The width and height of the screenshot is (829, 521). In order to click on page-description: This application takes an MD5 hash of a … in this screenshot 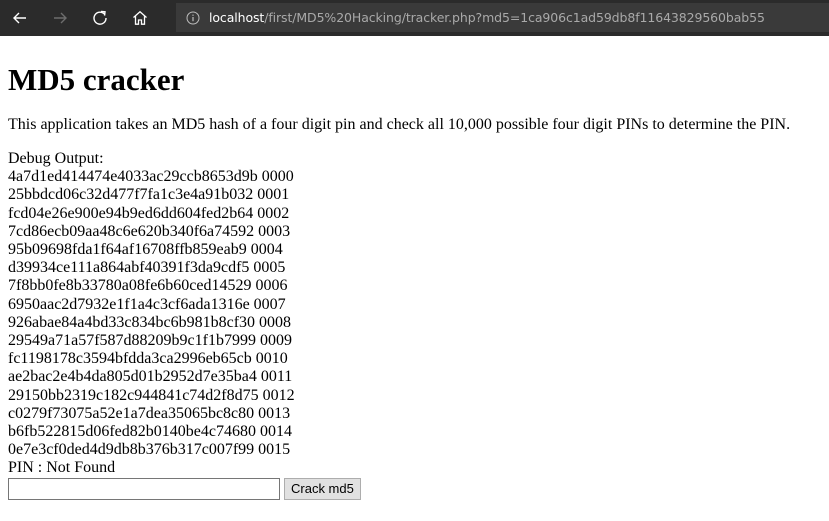, I will do `click(399, 124)`.